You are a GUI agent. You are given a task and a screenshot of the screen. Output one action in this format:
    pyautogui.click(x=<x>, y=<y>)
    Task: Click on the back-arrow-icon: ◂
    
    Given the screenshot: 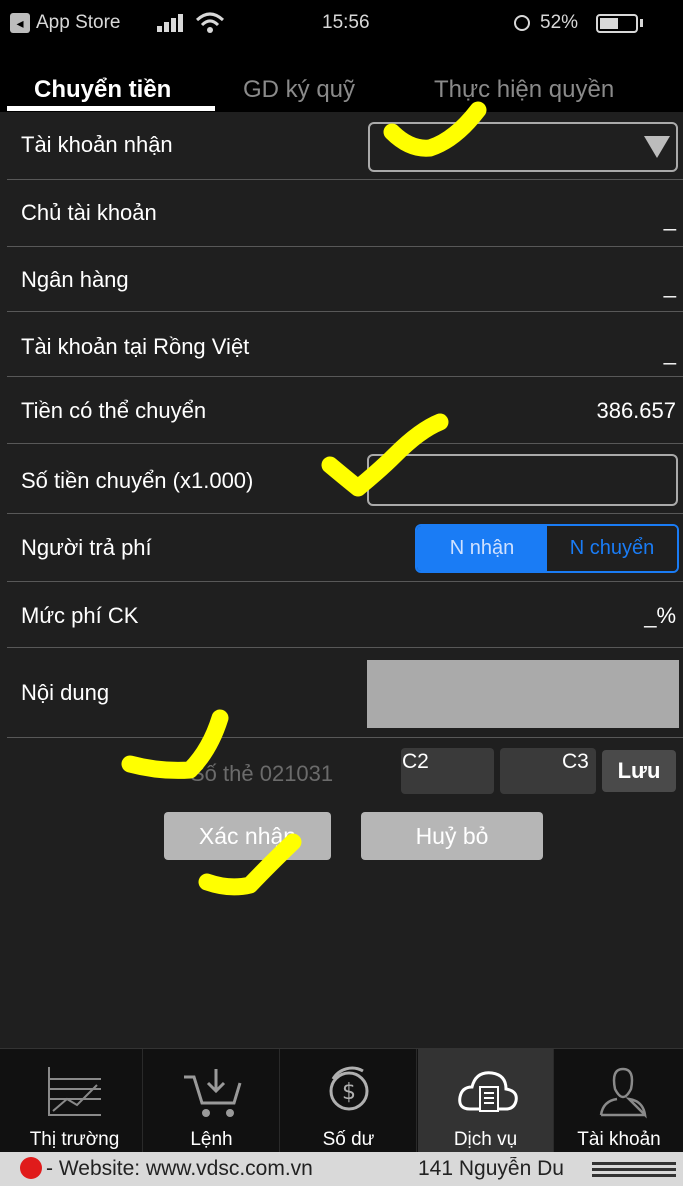 What is the action you would take?
    pyautogui.click(x=20, y=23)
    